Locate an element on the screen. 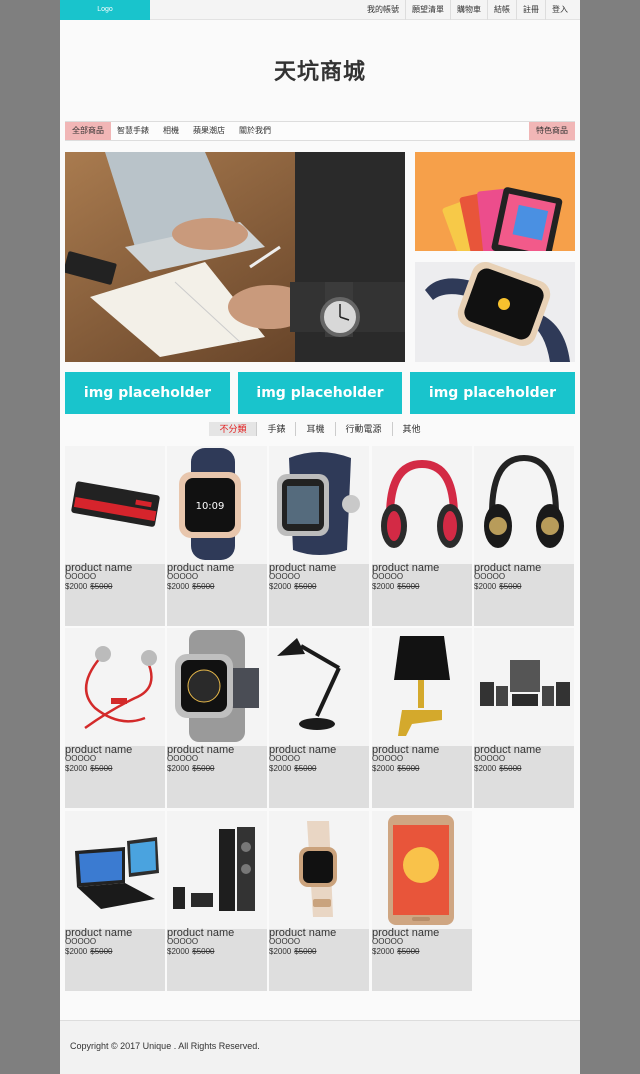  filter-watch: 手錶 is located at coordinates (275, 429).